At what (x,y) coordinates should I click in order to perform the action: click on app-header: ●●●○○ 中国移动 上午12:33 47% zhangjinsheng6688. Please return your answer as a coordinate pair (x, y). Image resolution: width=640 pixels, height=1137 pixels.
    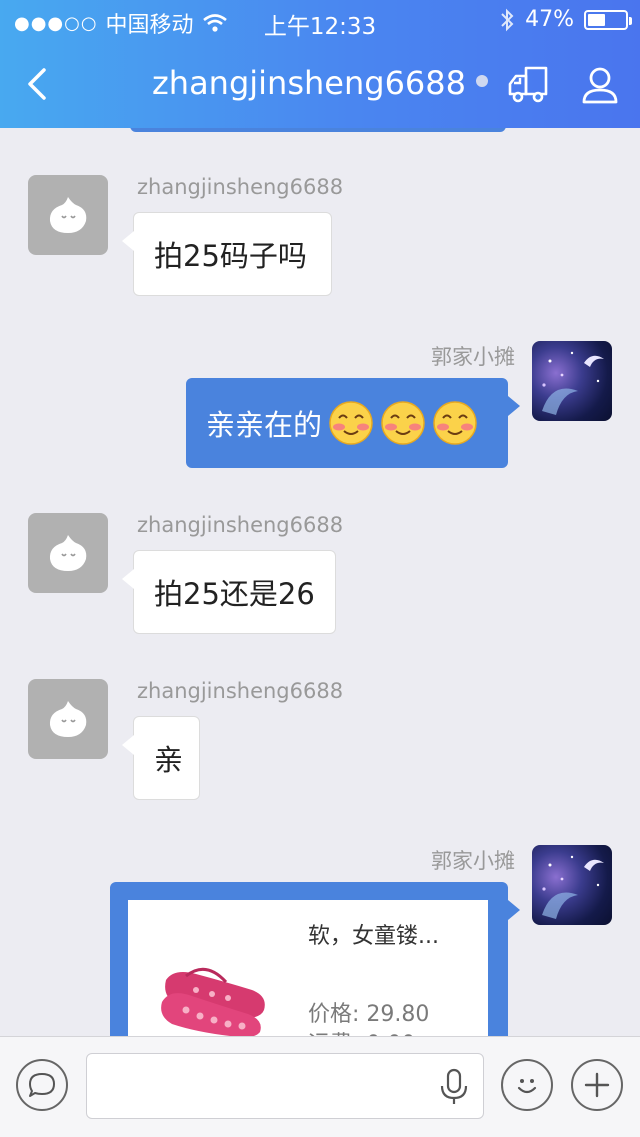
    Looking at the image, I should click on (320, 64).